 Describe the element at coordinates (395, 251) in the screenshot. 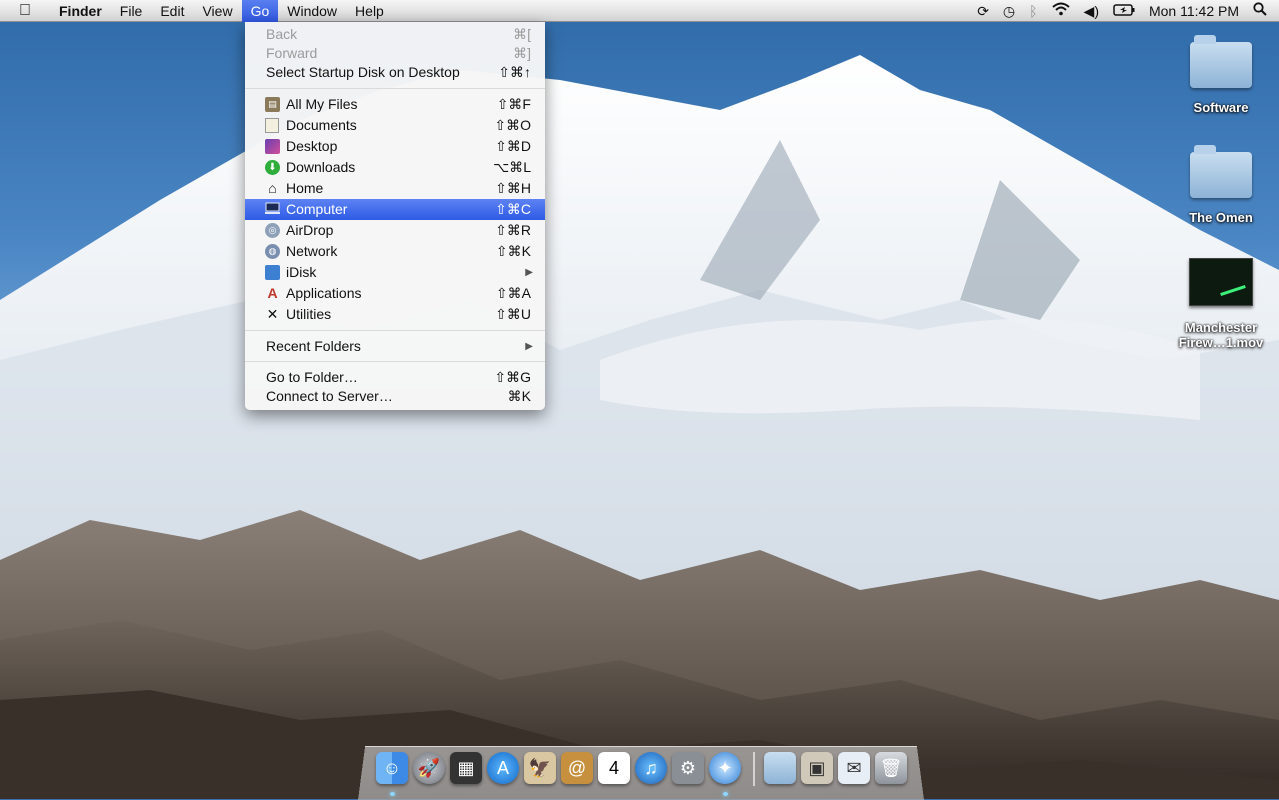

I see `menu-item-network: ◍ Network ⇧⌘K` at that location.